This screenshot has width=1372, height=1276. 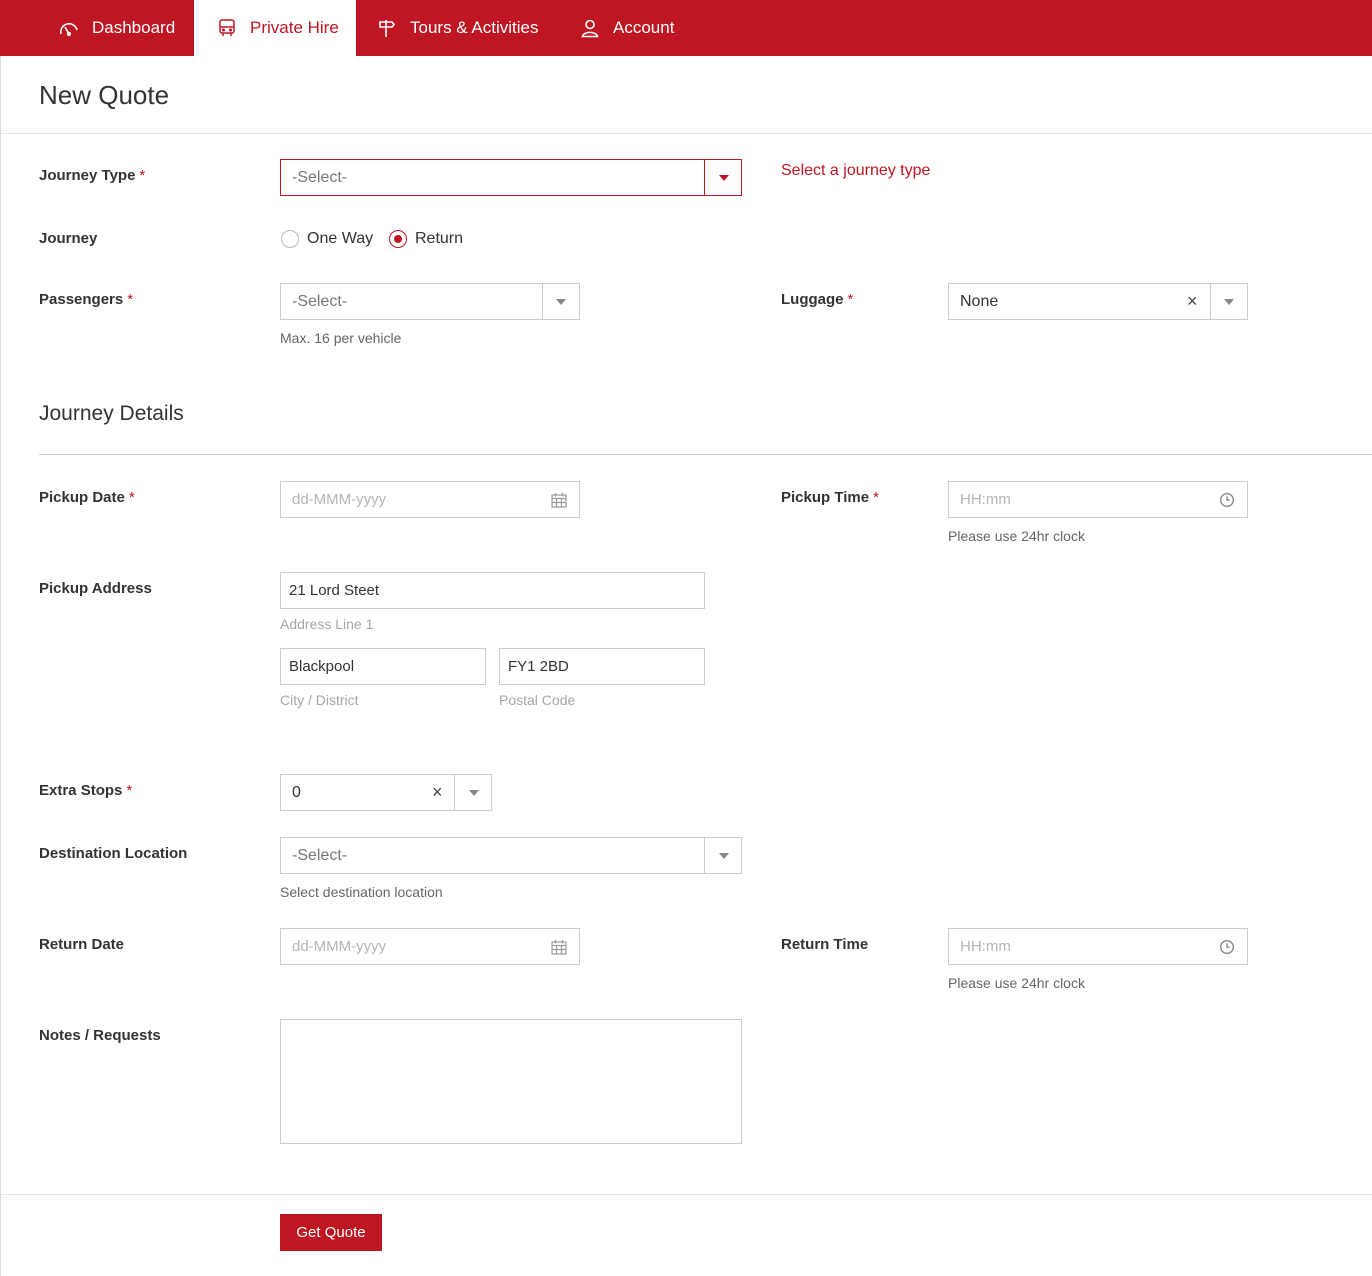 I want to click on passengers-select: -Select-, so click(x=430, y=301).